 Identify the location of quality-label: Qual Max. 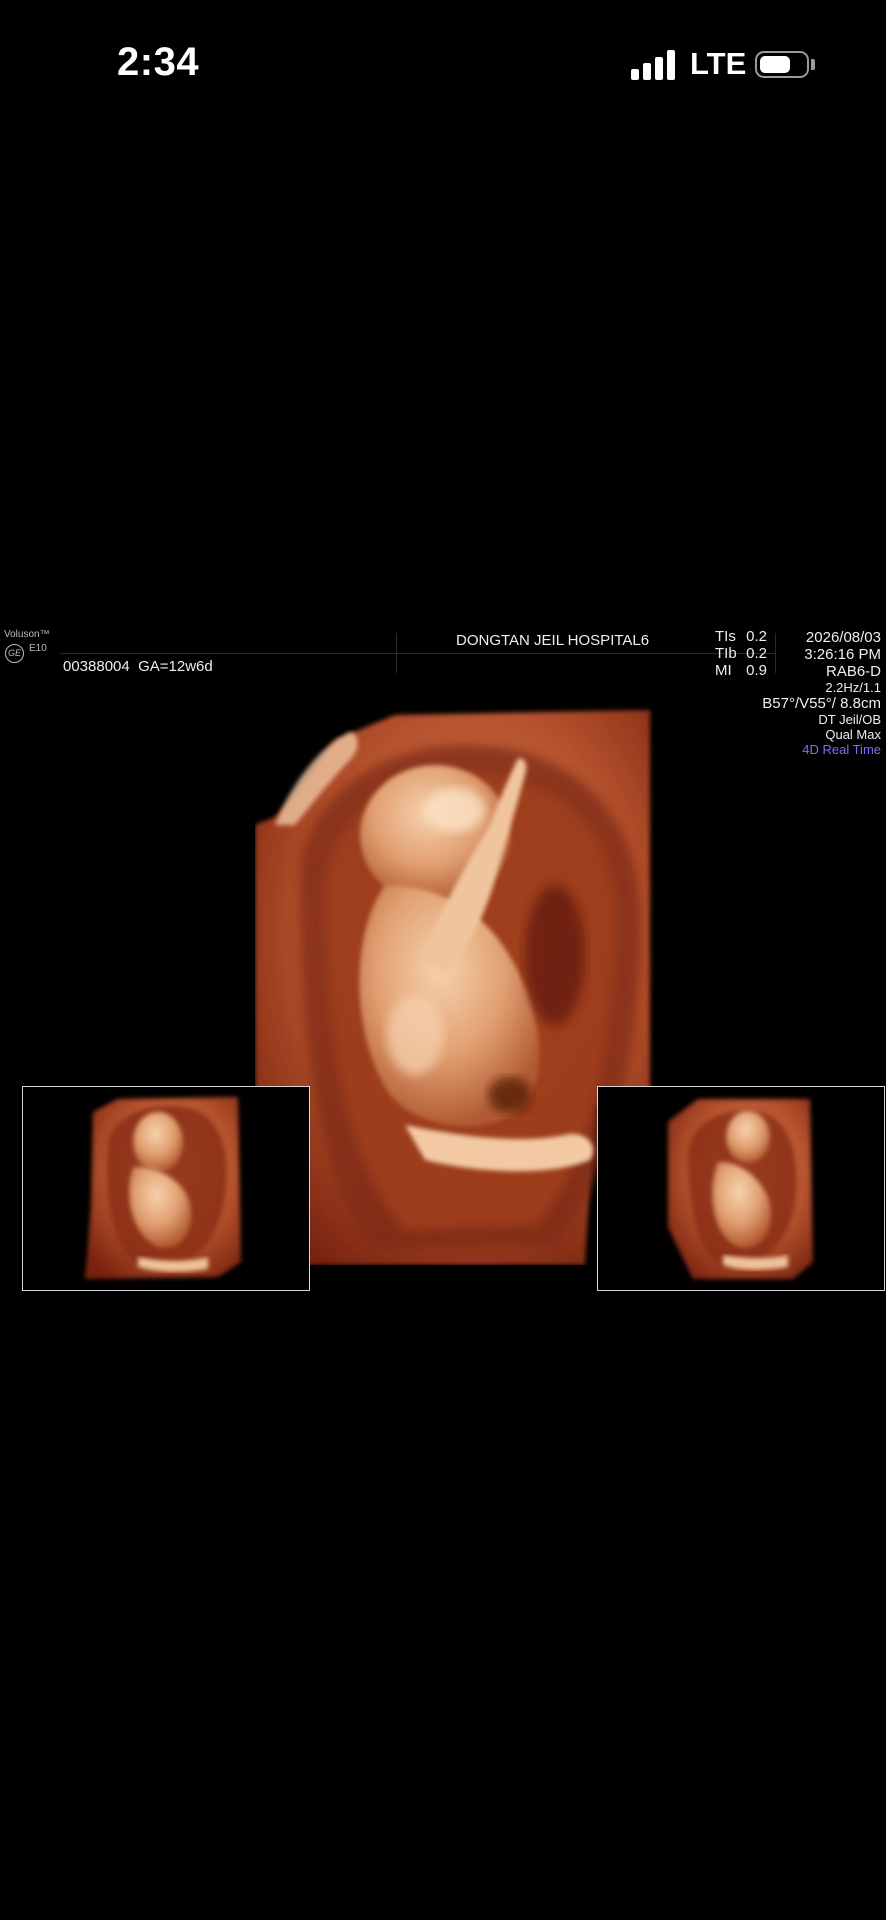
(853, 734).